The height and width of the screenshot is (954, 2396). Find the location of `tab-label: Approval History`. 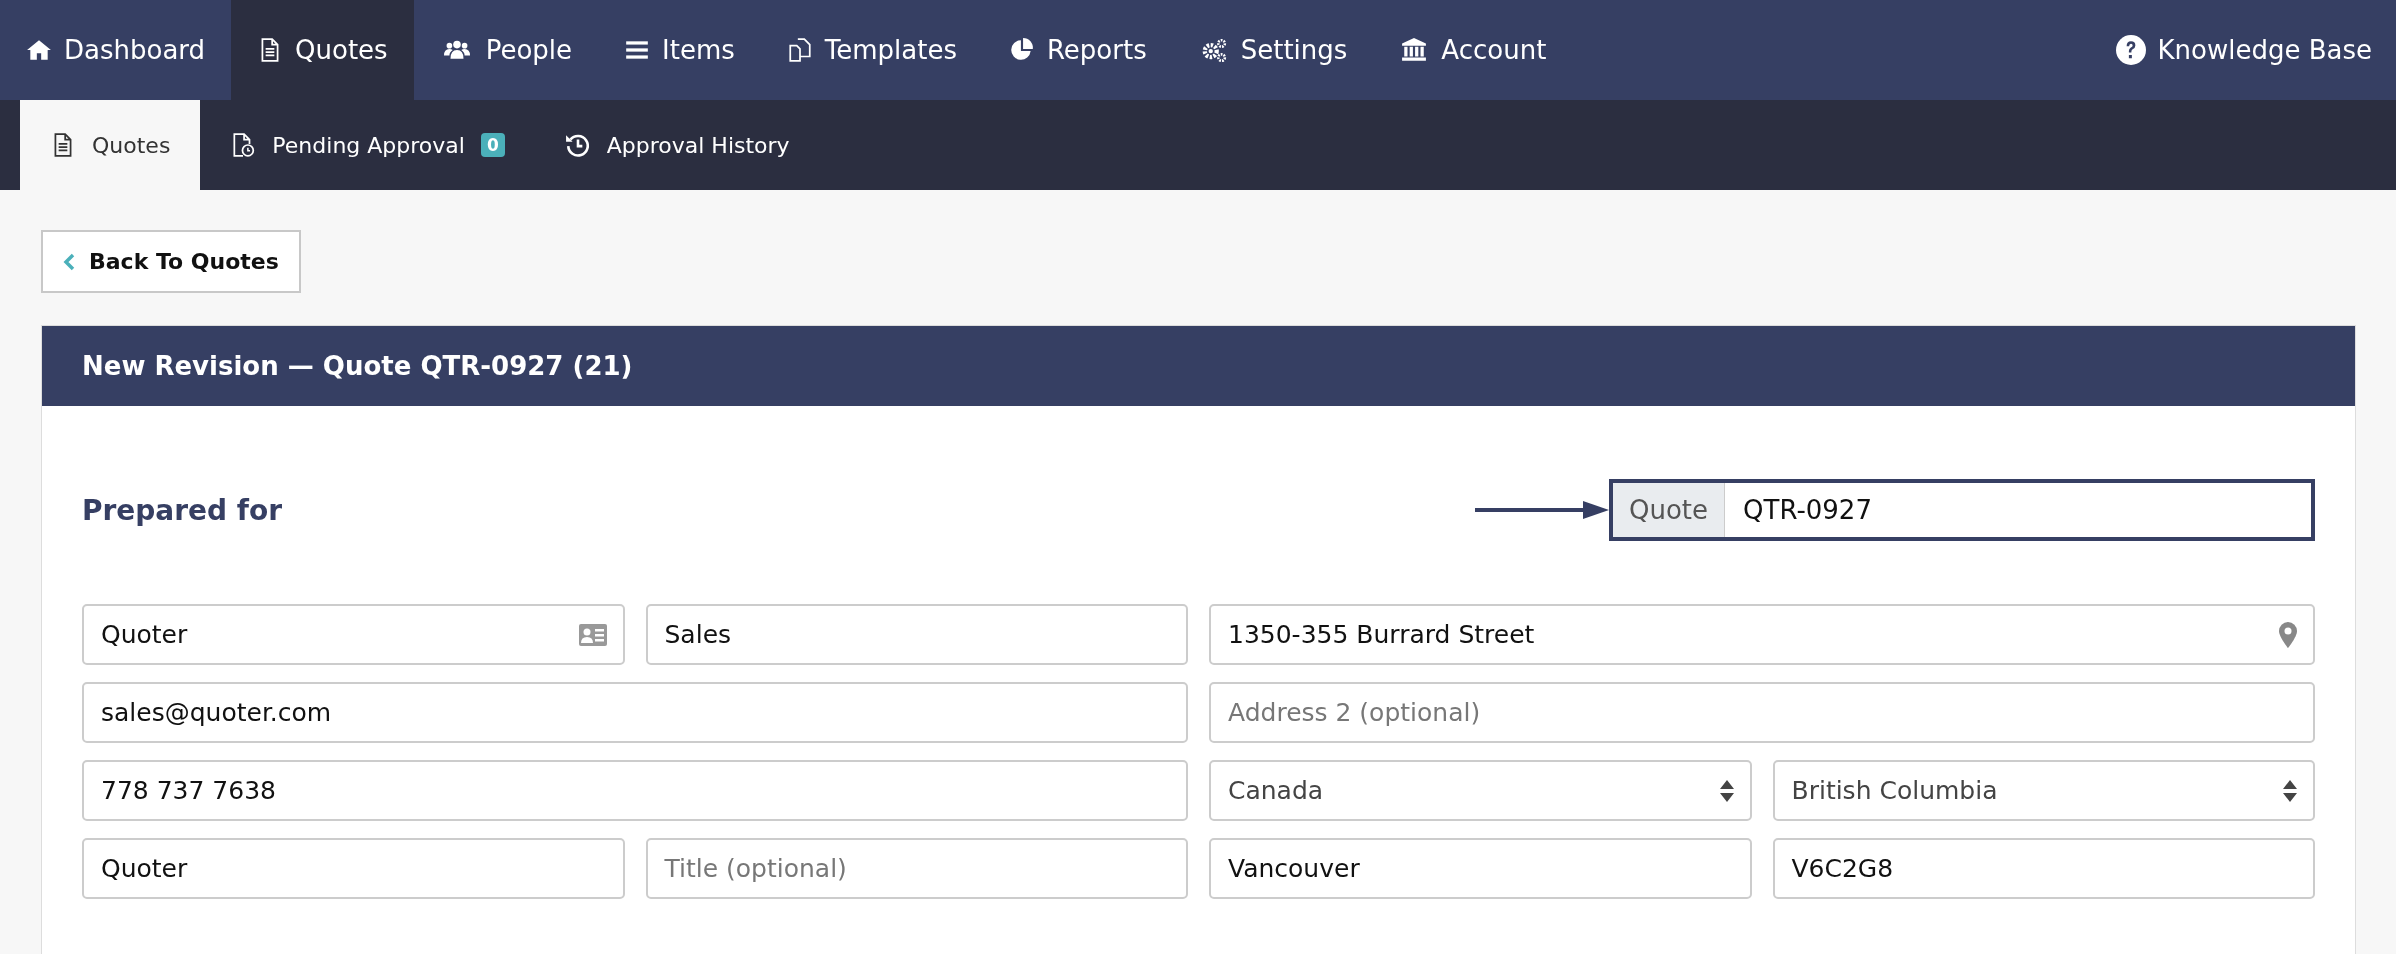

tab-label: Approval History is located at coordinates (698, 145).